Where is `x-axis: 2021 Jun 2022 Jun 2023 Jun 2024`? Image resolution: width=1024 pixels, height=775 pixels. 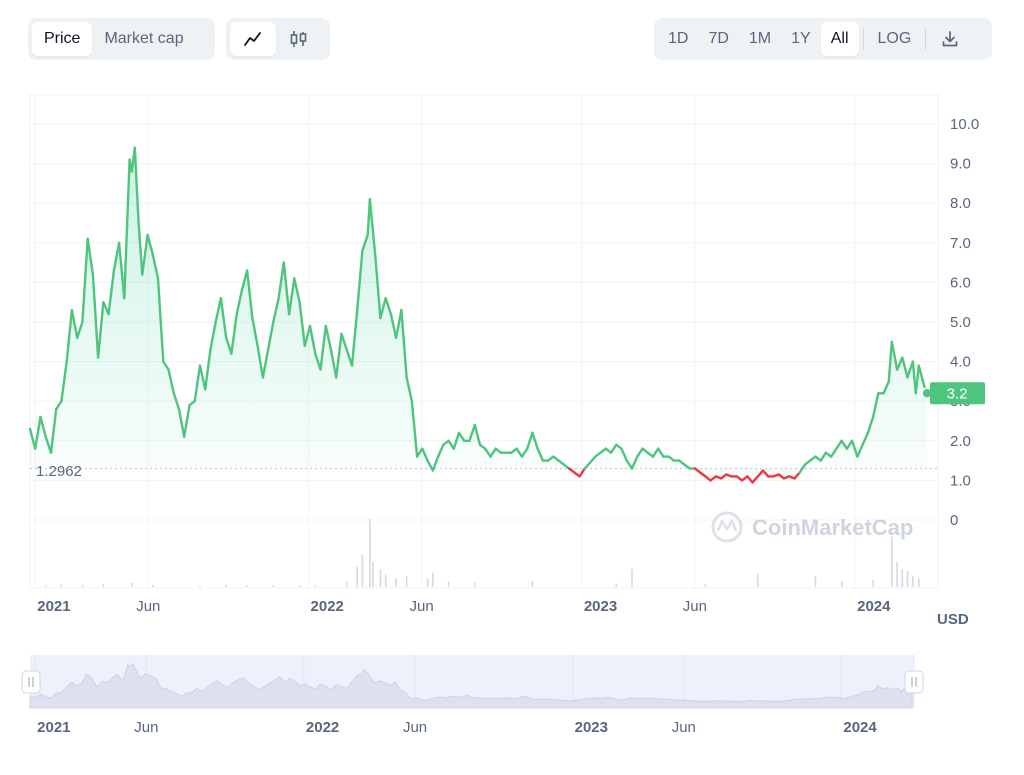
x-axis: 2021 Jun 2022 Jun 2023 Jun 2024 is located at coordinates (464, 606).